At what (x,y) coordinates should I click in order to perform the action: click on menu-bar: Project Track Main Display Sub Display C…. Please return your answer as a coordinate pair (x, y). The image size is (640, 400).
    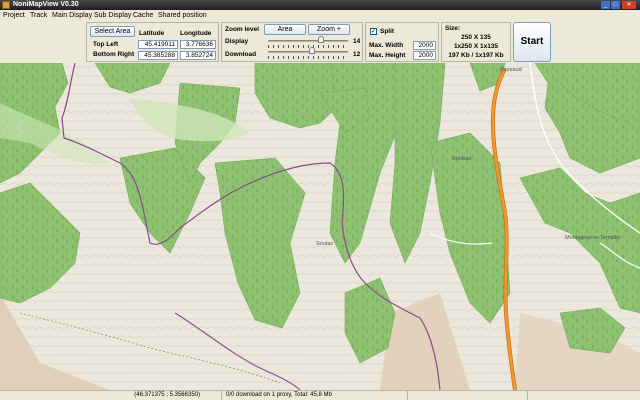
    Looking at the image, I should click on (320, 15).